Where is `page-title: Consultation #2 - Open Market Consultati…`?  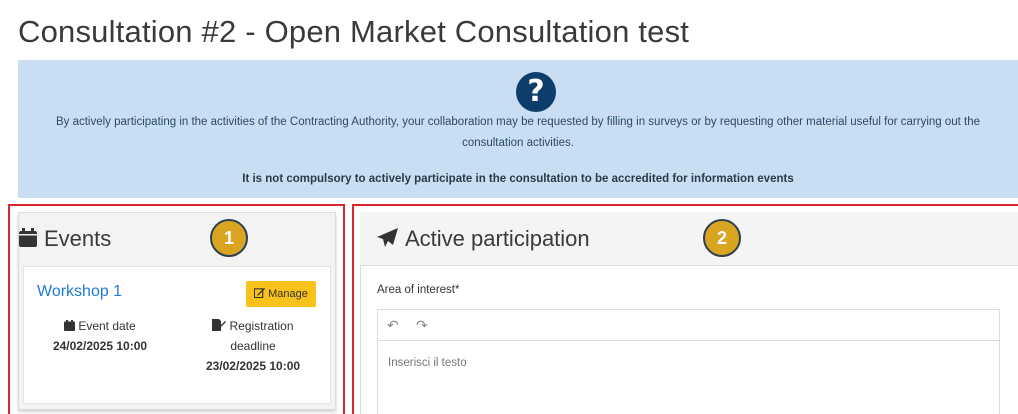
page-title: Consultation #2 - Open Market Consultati… is located at coordinates (354, 31).